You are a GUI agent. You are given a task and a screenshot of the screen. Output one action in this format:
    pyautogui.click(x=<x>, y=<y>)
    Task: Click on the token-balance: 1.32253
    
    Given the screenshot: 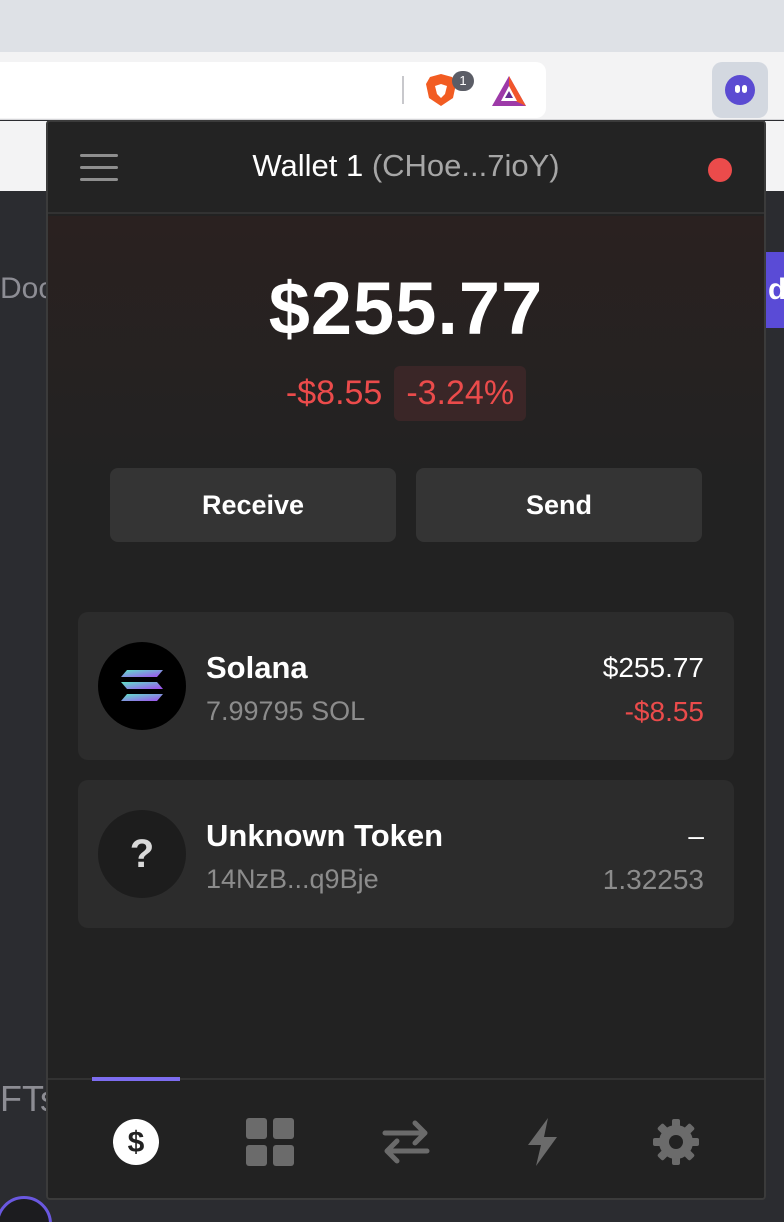 What is the action you would take?
    pyautogui.click(x=653, y=879)
    